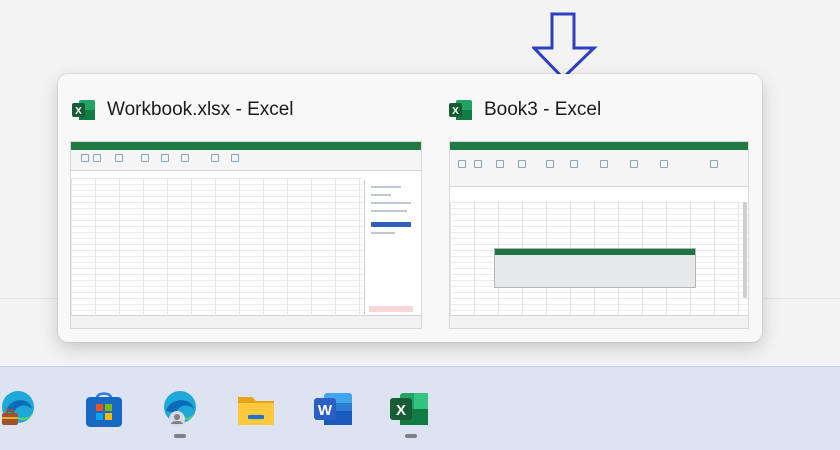  I want to click on file-explorer-icon, so click(256, 409).